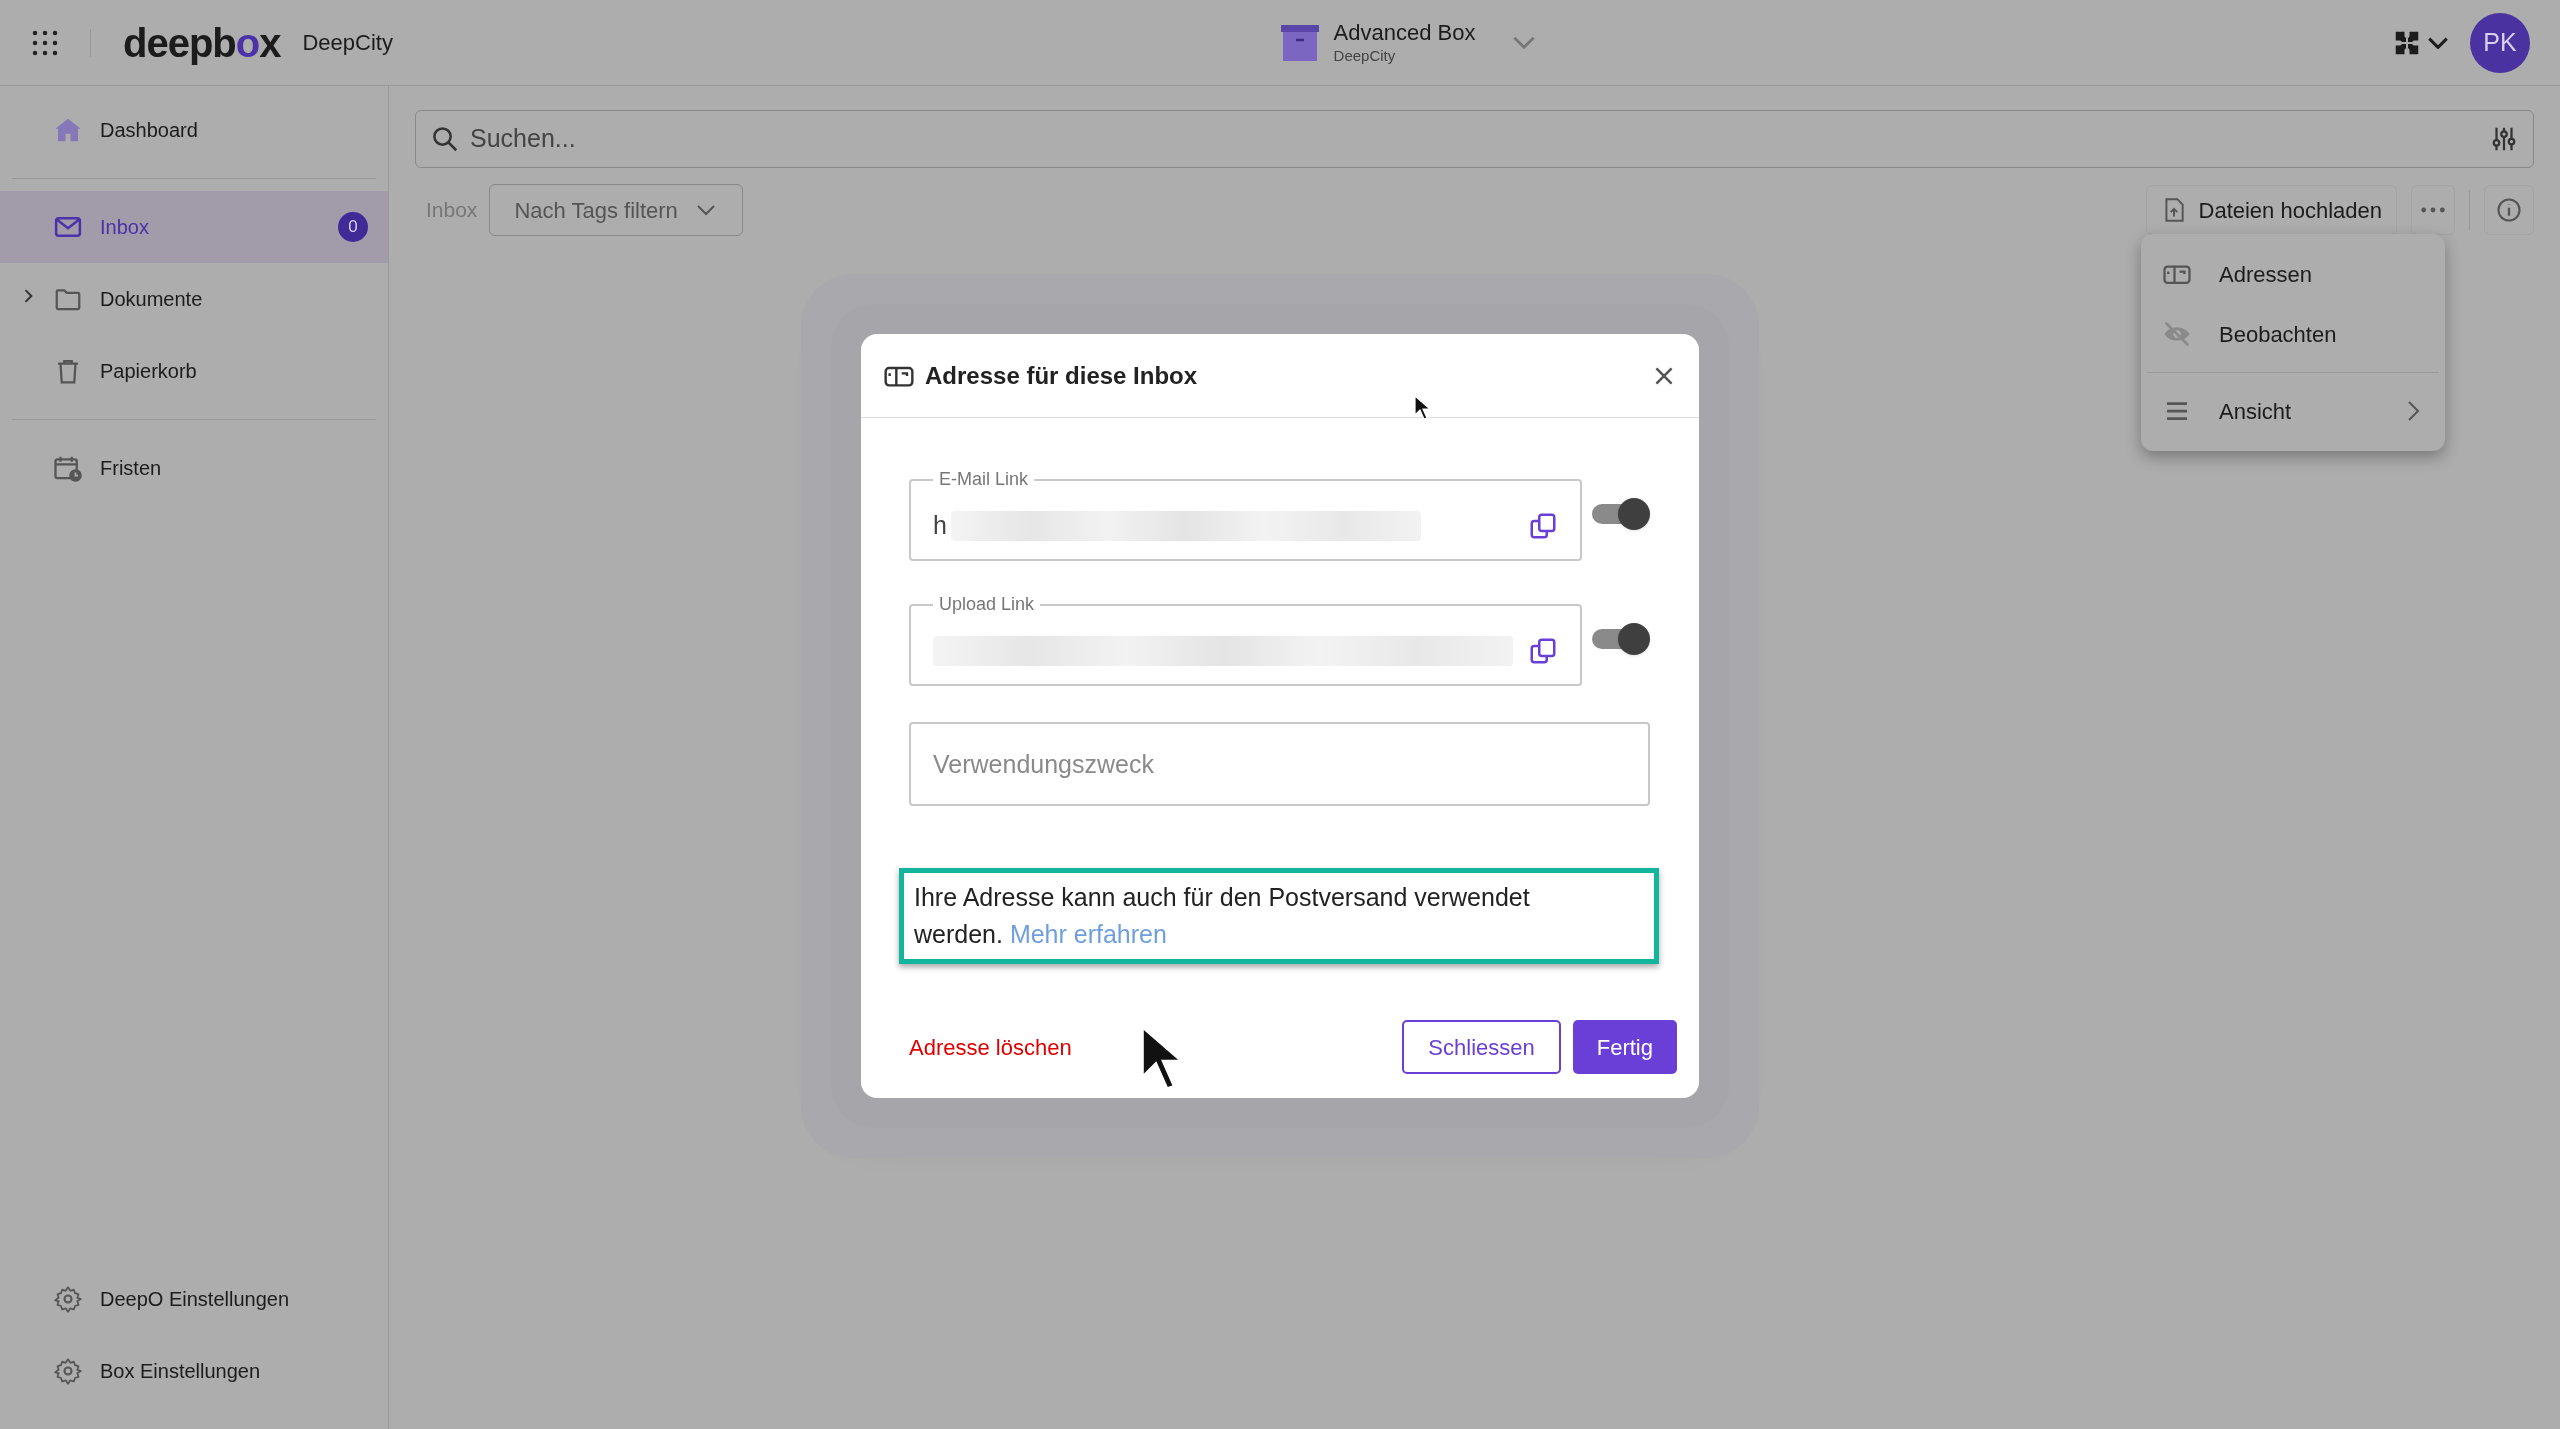 The width and height of the screenshot is (2560, 1429). Describe the element at coordinates (194, 371) in the screenshot. I see `sidebar-item: Papierkorb` at that location.